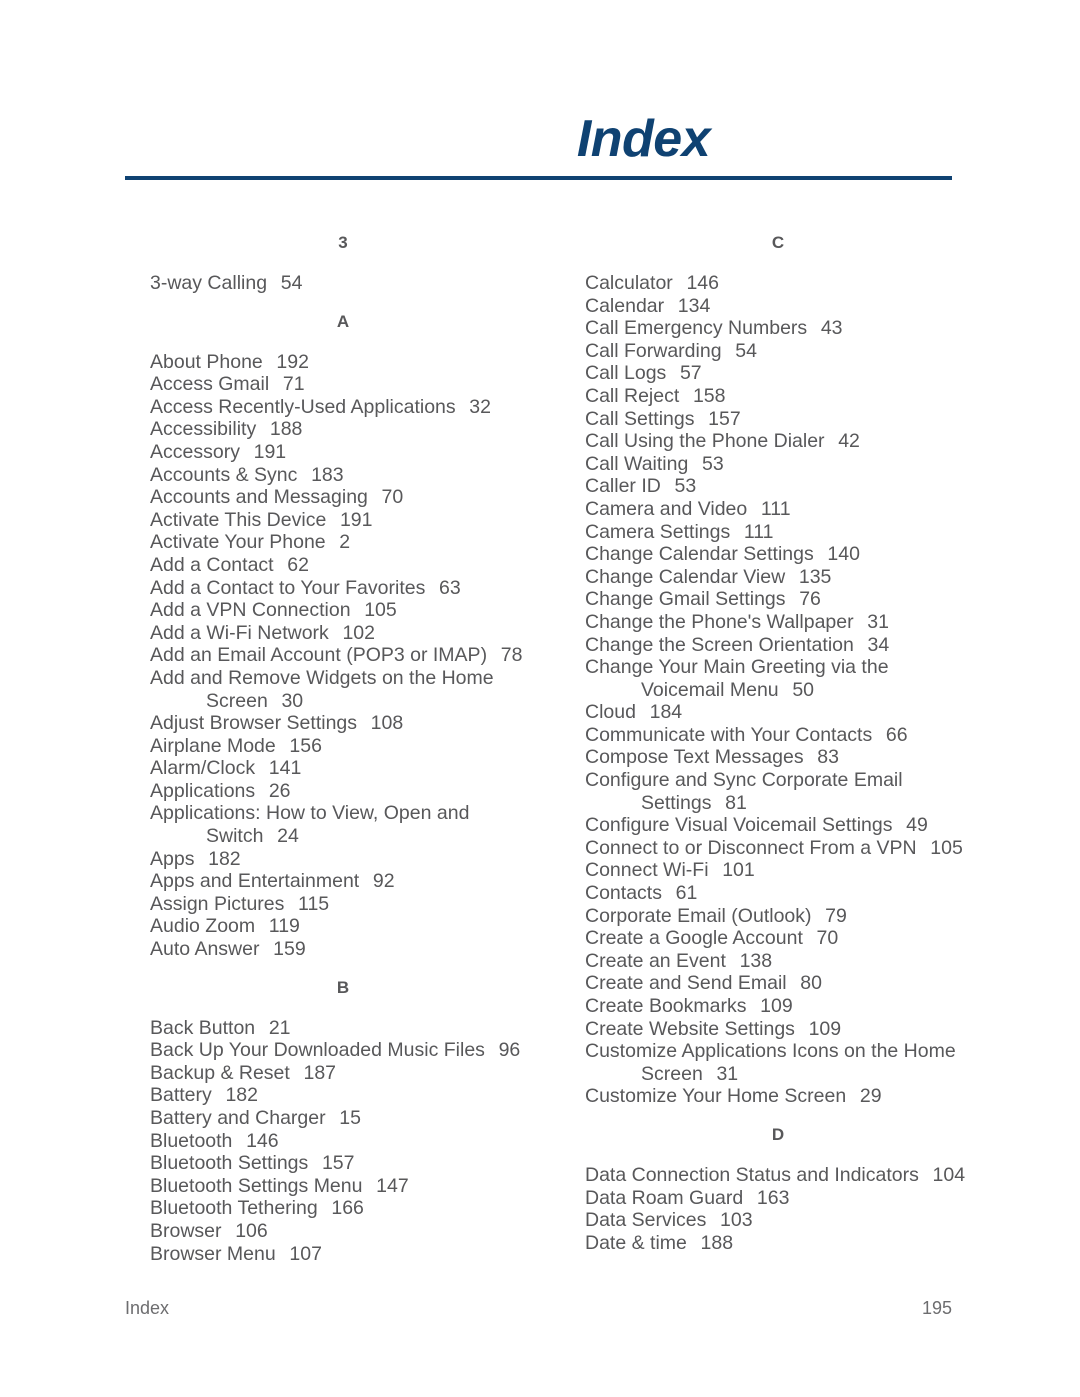 The width and height of the screenshot is (1080, 1397). I want to click on index-entry: Bluetooth Settings Menu 147, so click(292, 1186).